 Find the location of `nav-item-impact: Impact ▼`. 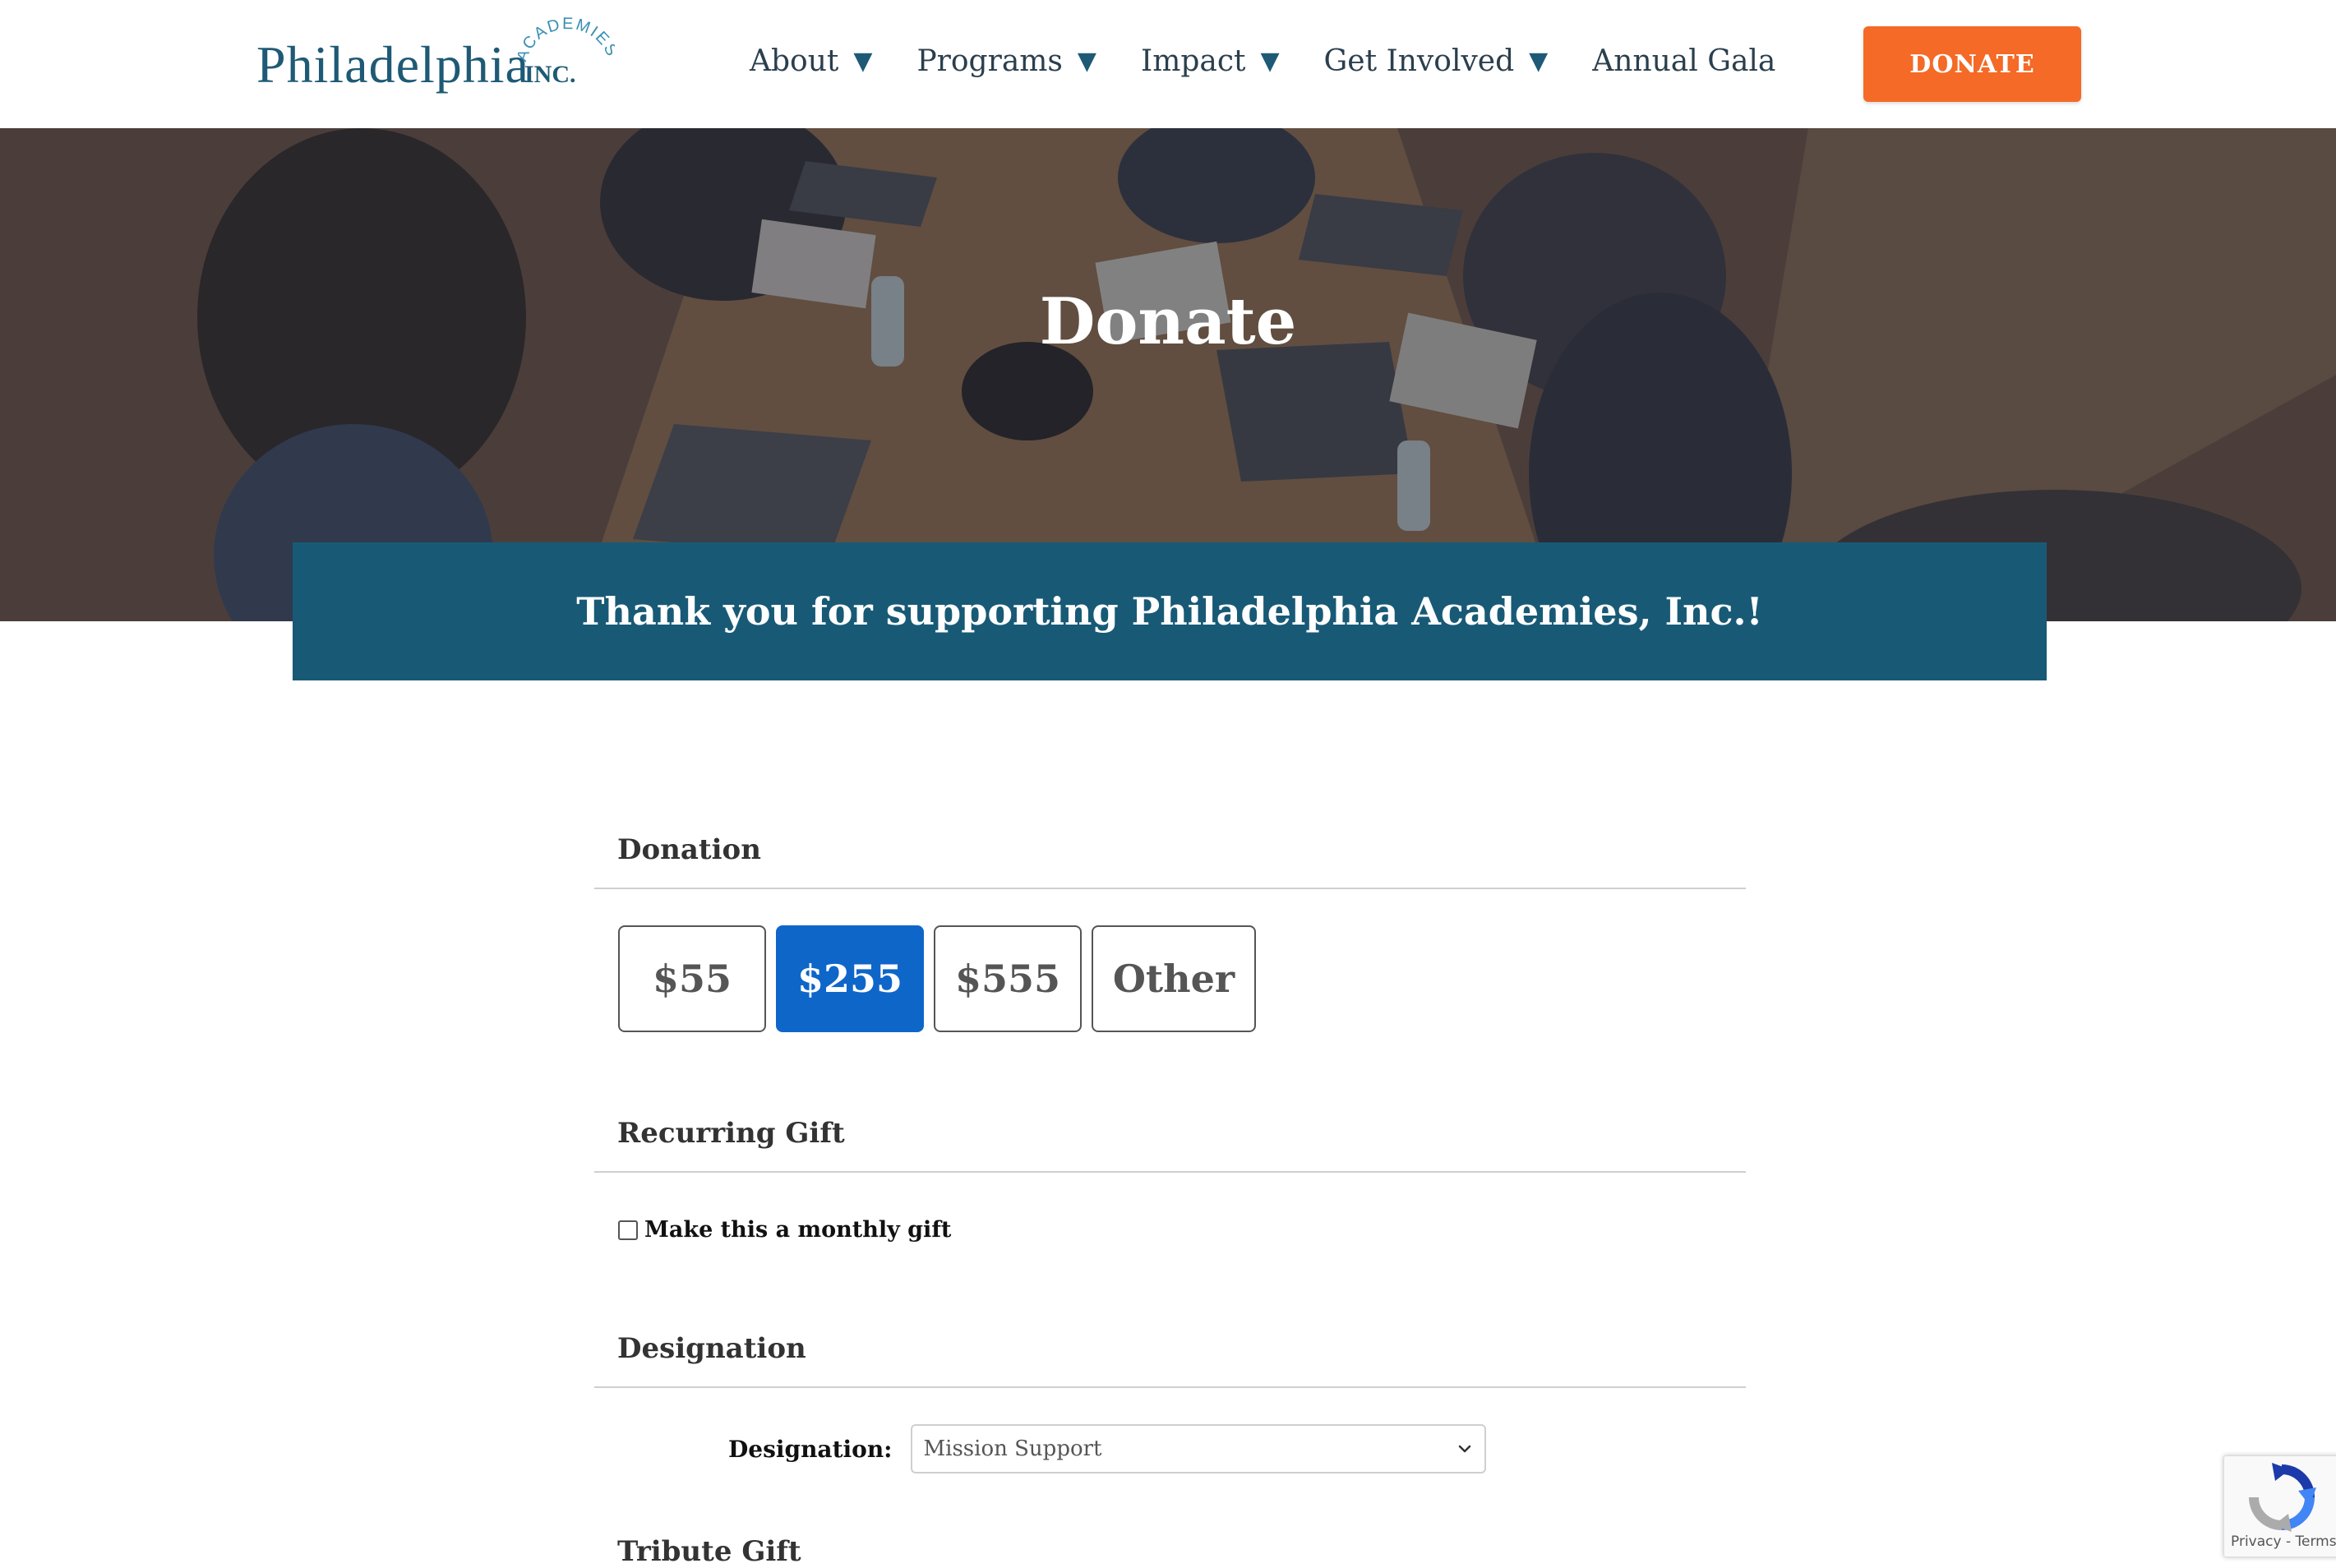

nav-item-impact: Impact ▼ is located at coordinates (1210, 61).